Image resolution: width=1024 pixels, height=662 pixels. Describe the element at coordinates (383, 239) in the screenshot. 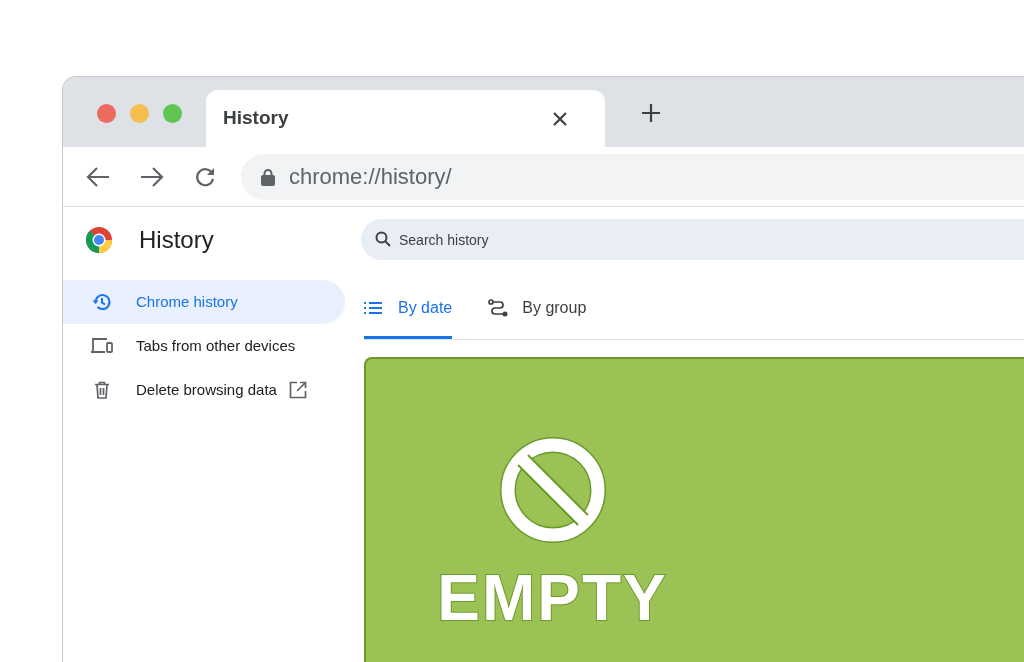

I see `search-icon` at that location.